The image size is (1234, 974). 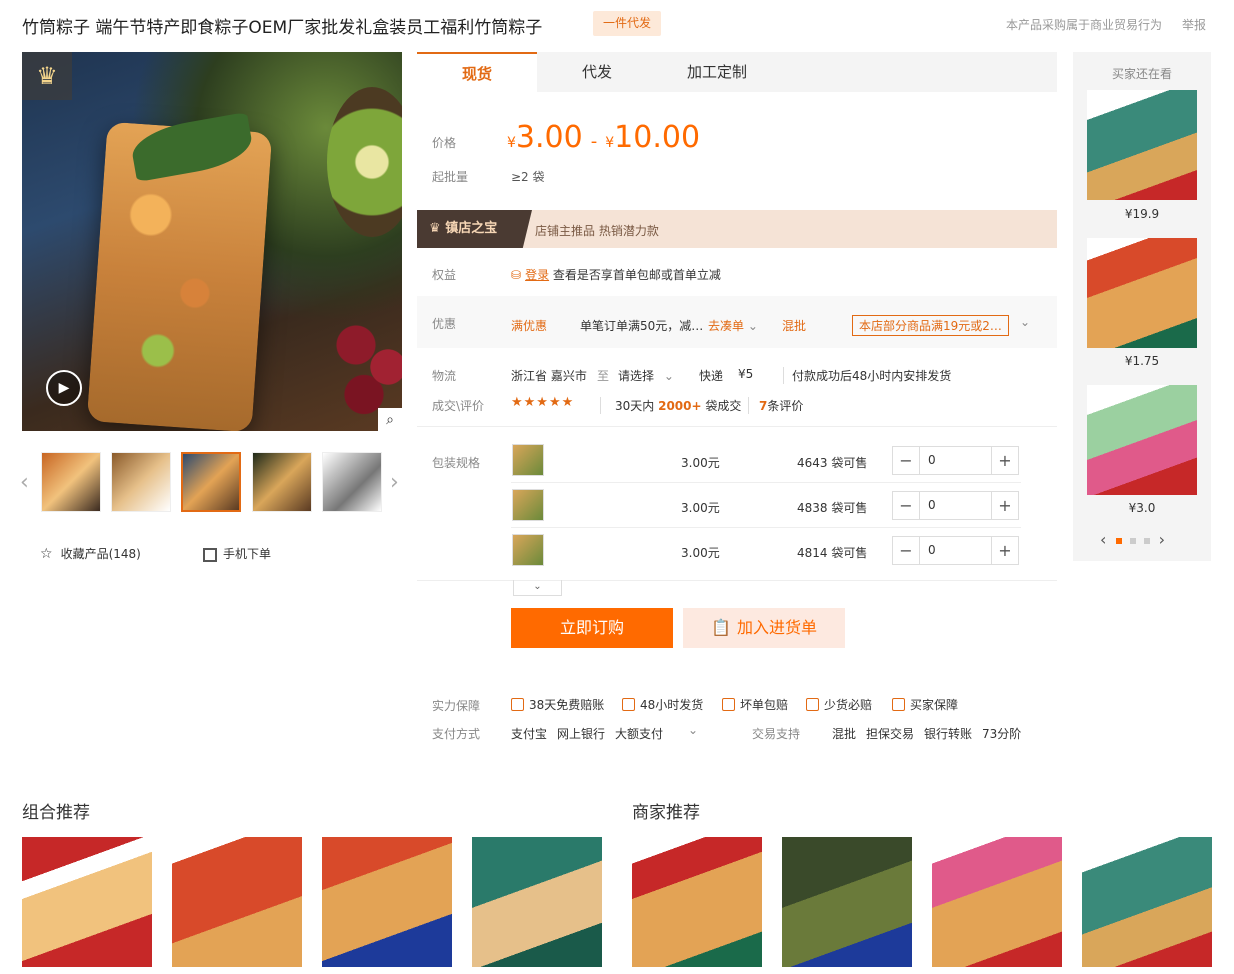 What do you see at coordinates (24, 482) in the screenshot?
I see `thumb-prev-icon: ‹` at bounding box center [24, 482].